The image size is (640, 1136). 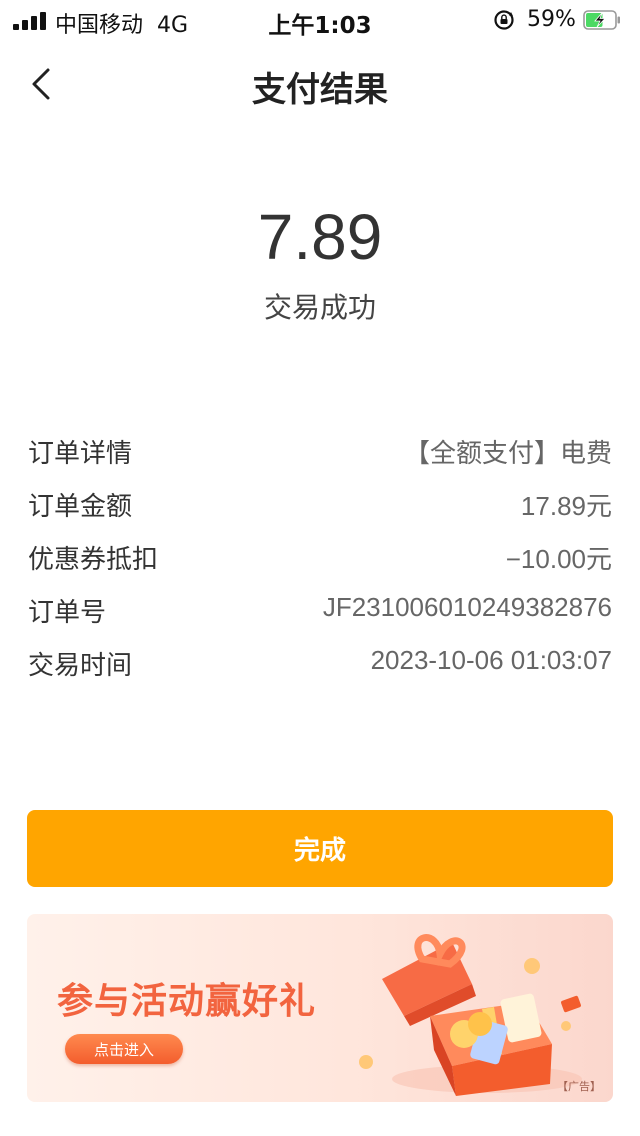 I want to click on banner-title: 参与活动赢好礼, so click(x=187, y=1001).